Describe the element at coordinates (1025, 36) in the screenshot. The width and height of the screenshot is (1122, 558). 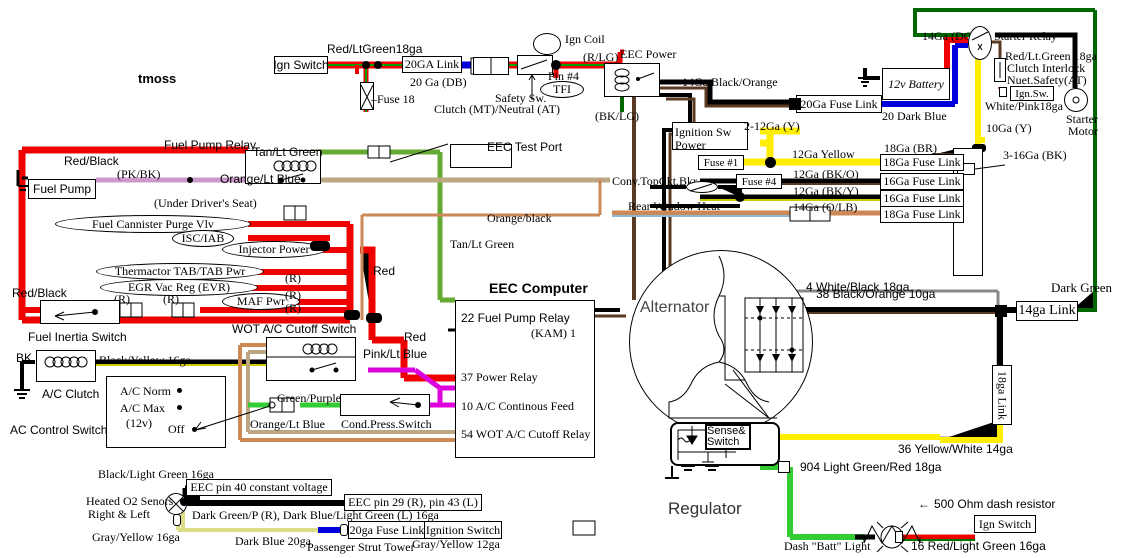
I see `starter-relay-label: Starter Relay` at that location.